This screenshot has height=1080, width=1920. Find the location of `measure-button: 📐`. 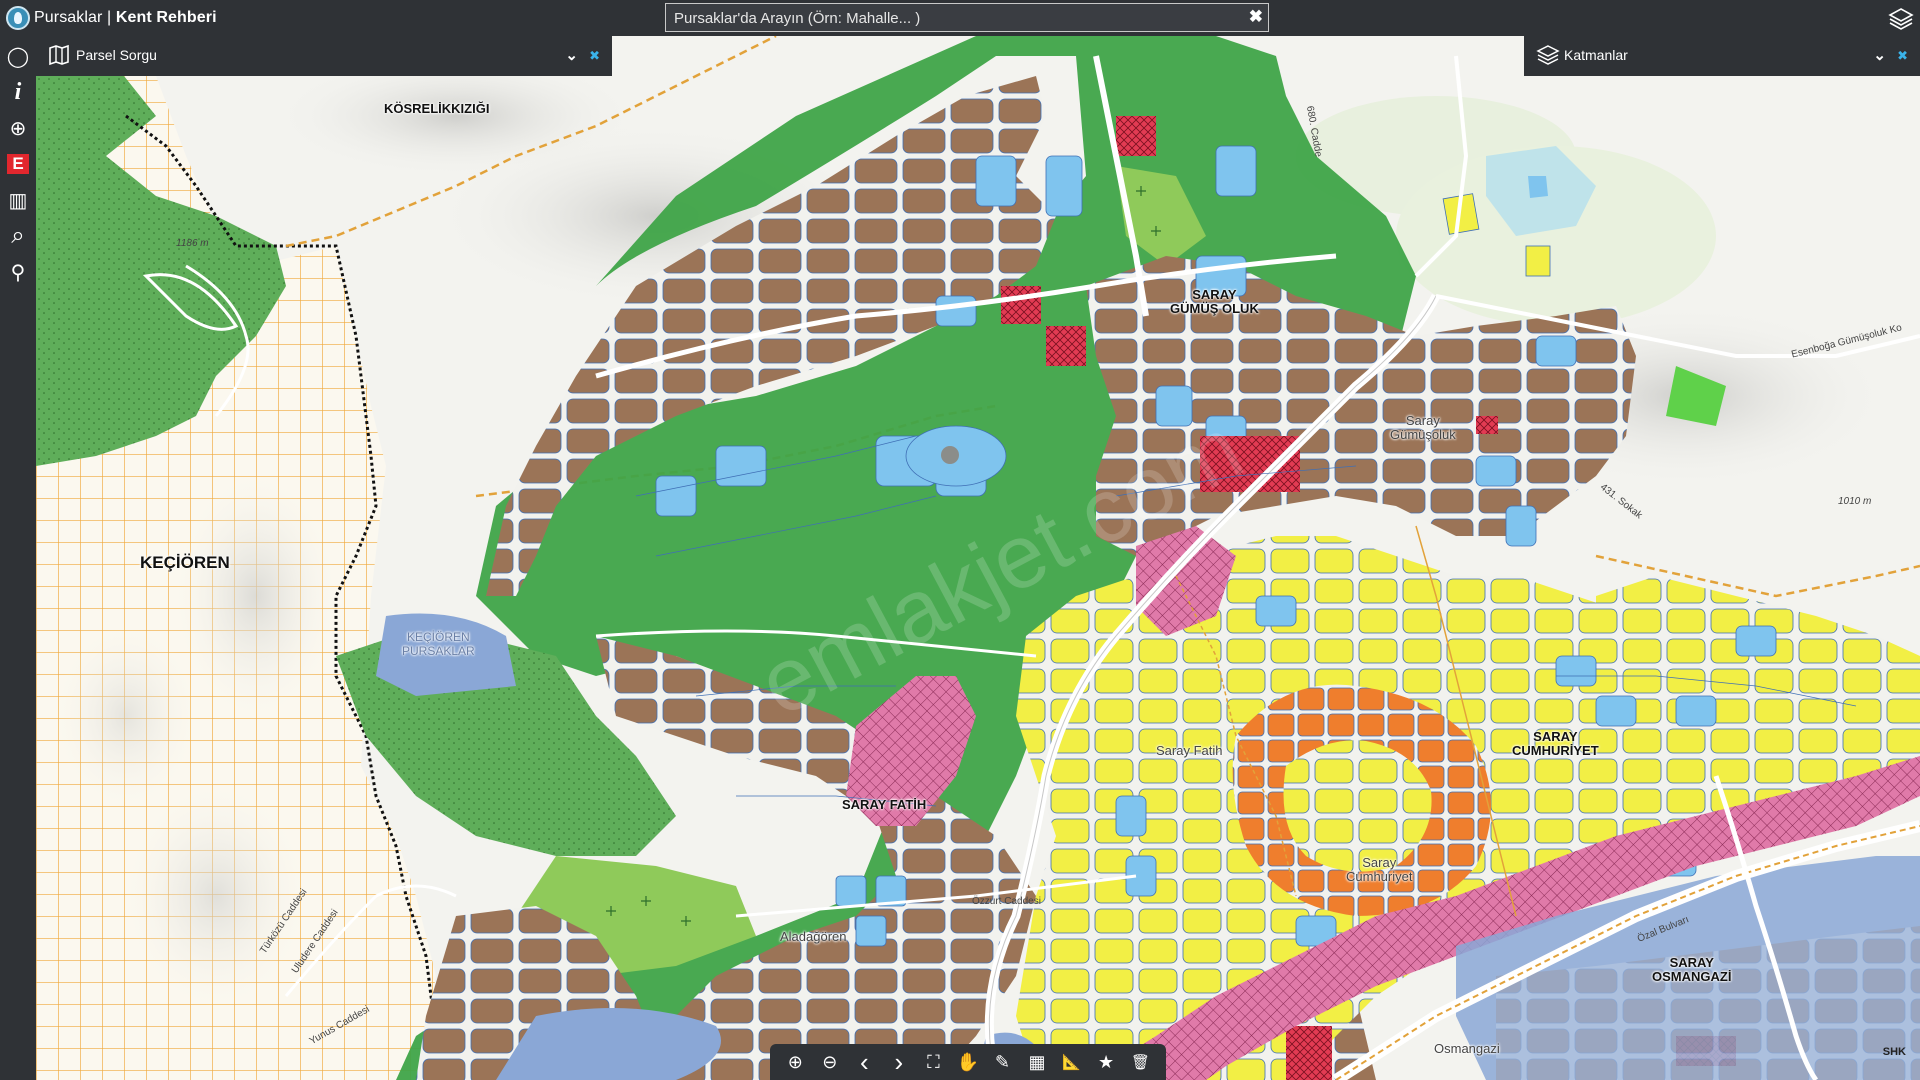

measure-button: 📐 is located at coordinates (1072, 1062).